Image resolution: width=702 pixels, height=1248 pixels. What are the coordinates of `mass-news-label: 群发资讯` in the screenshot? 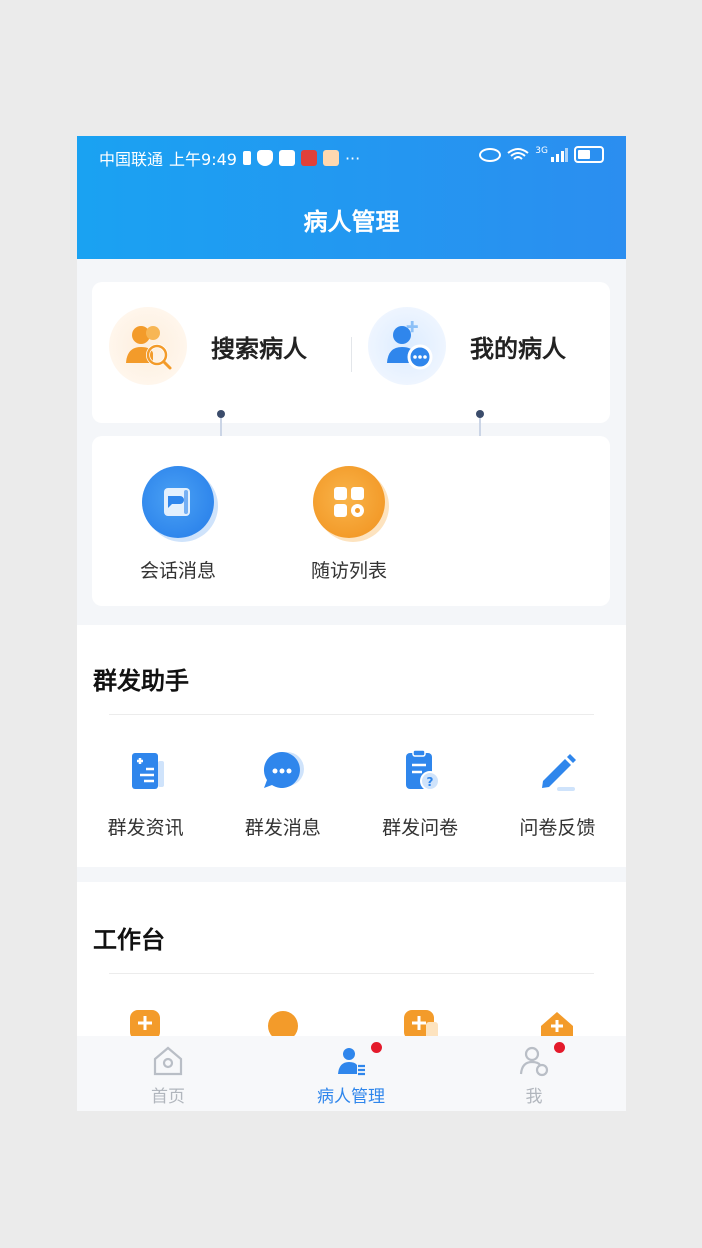 It's located at (145, 828).